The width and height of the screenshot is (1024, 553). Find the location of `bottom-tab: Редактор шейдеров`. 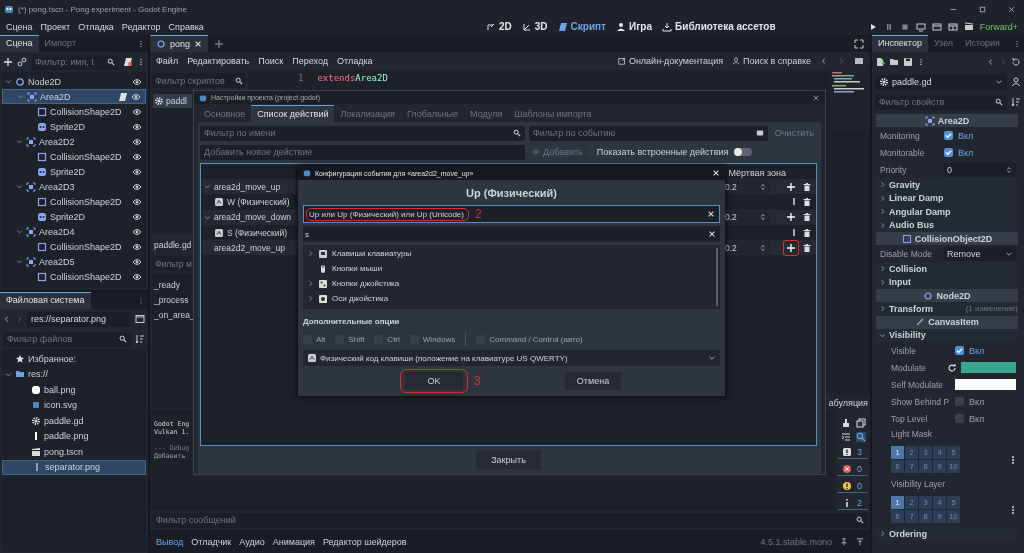

bottom-tab: Редактор шейдеров is located at coordinates (364, 541).